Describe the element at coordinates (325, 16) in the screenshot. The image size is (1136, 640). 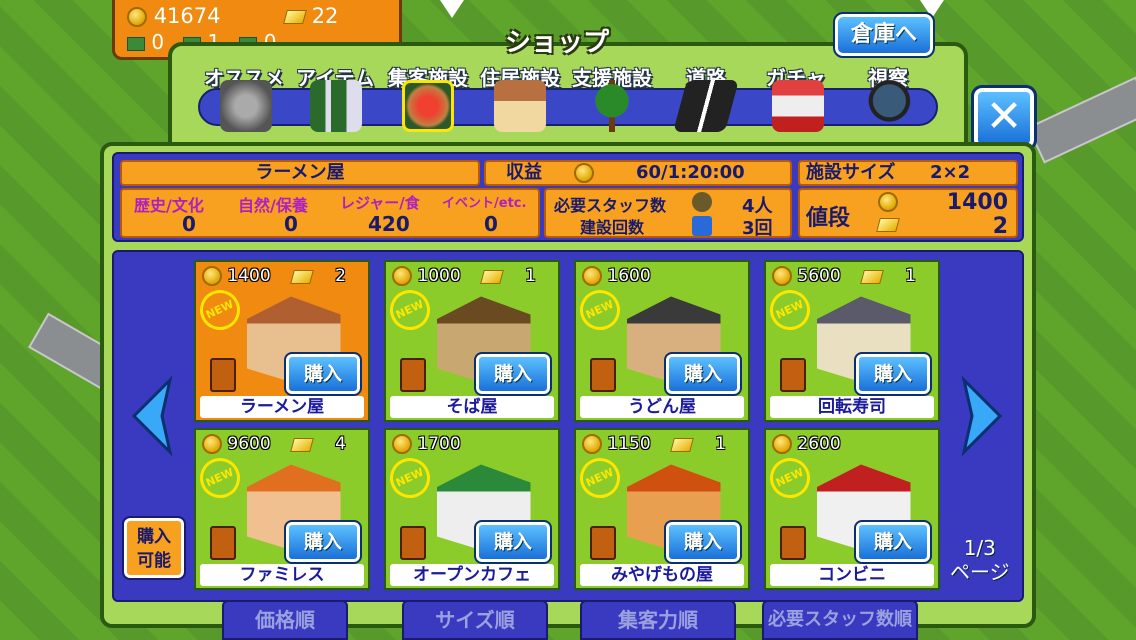
I see `gold-count: 22` at that location.